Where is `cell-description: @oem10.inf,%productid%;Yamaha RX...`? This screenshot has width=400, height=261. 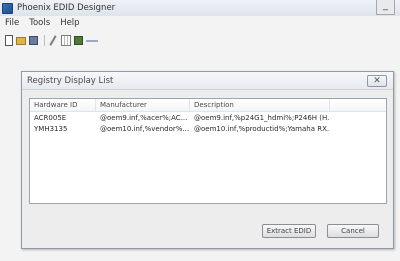
cell-description: @oem10.inf,%productid%;Yamaha RX... is located at coordinates (262, 128).